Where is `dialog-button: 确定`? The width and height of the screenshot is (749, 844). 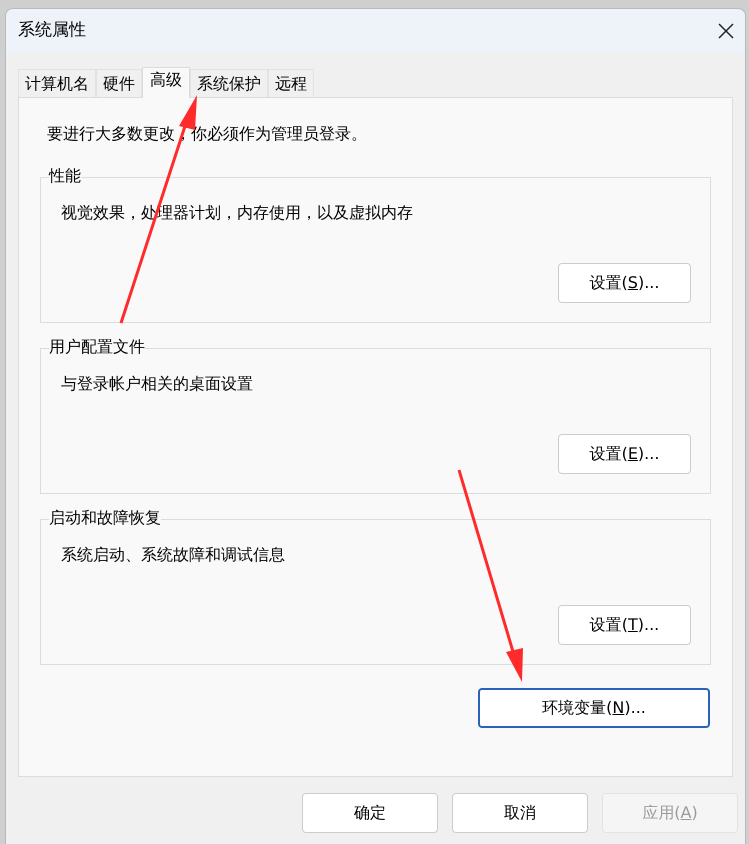 dialog-button: 确定 is located at coordinates (370, 813).